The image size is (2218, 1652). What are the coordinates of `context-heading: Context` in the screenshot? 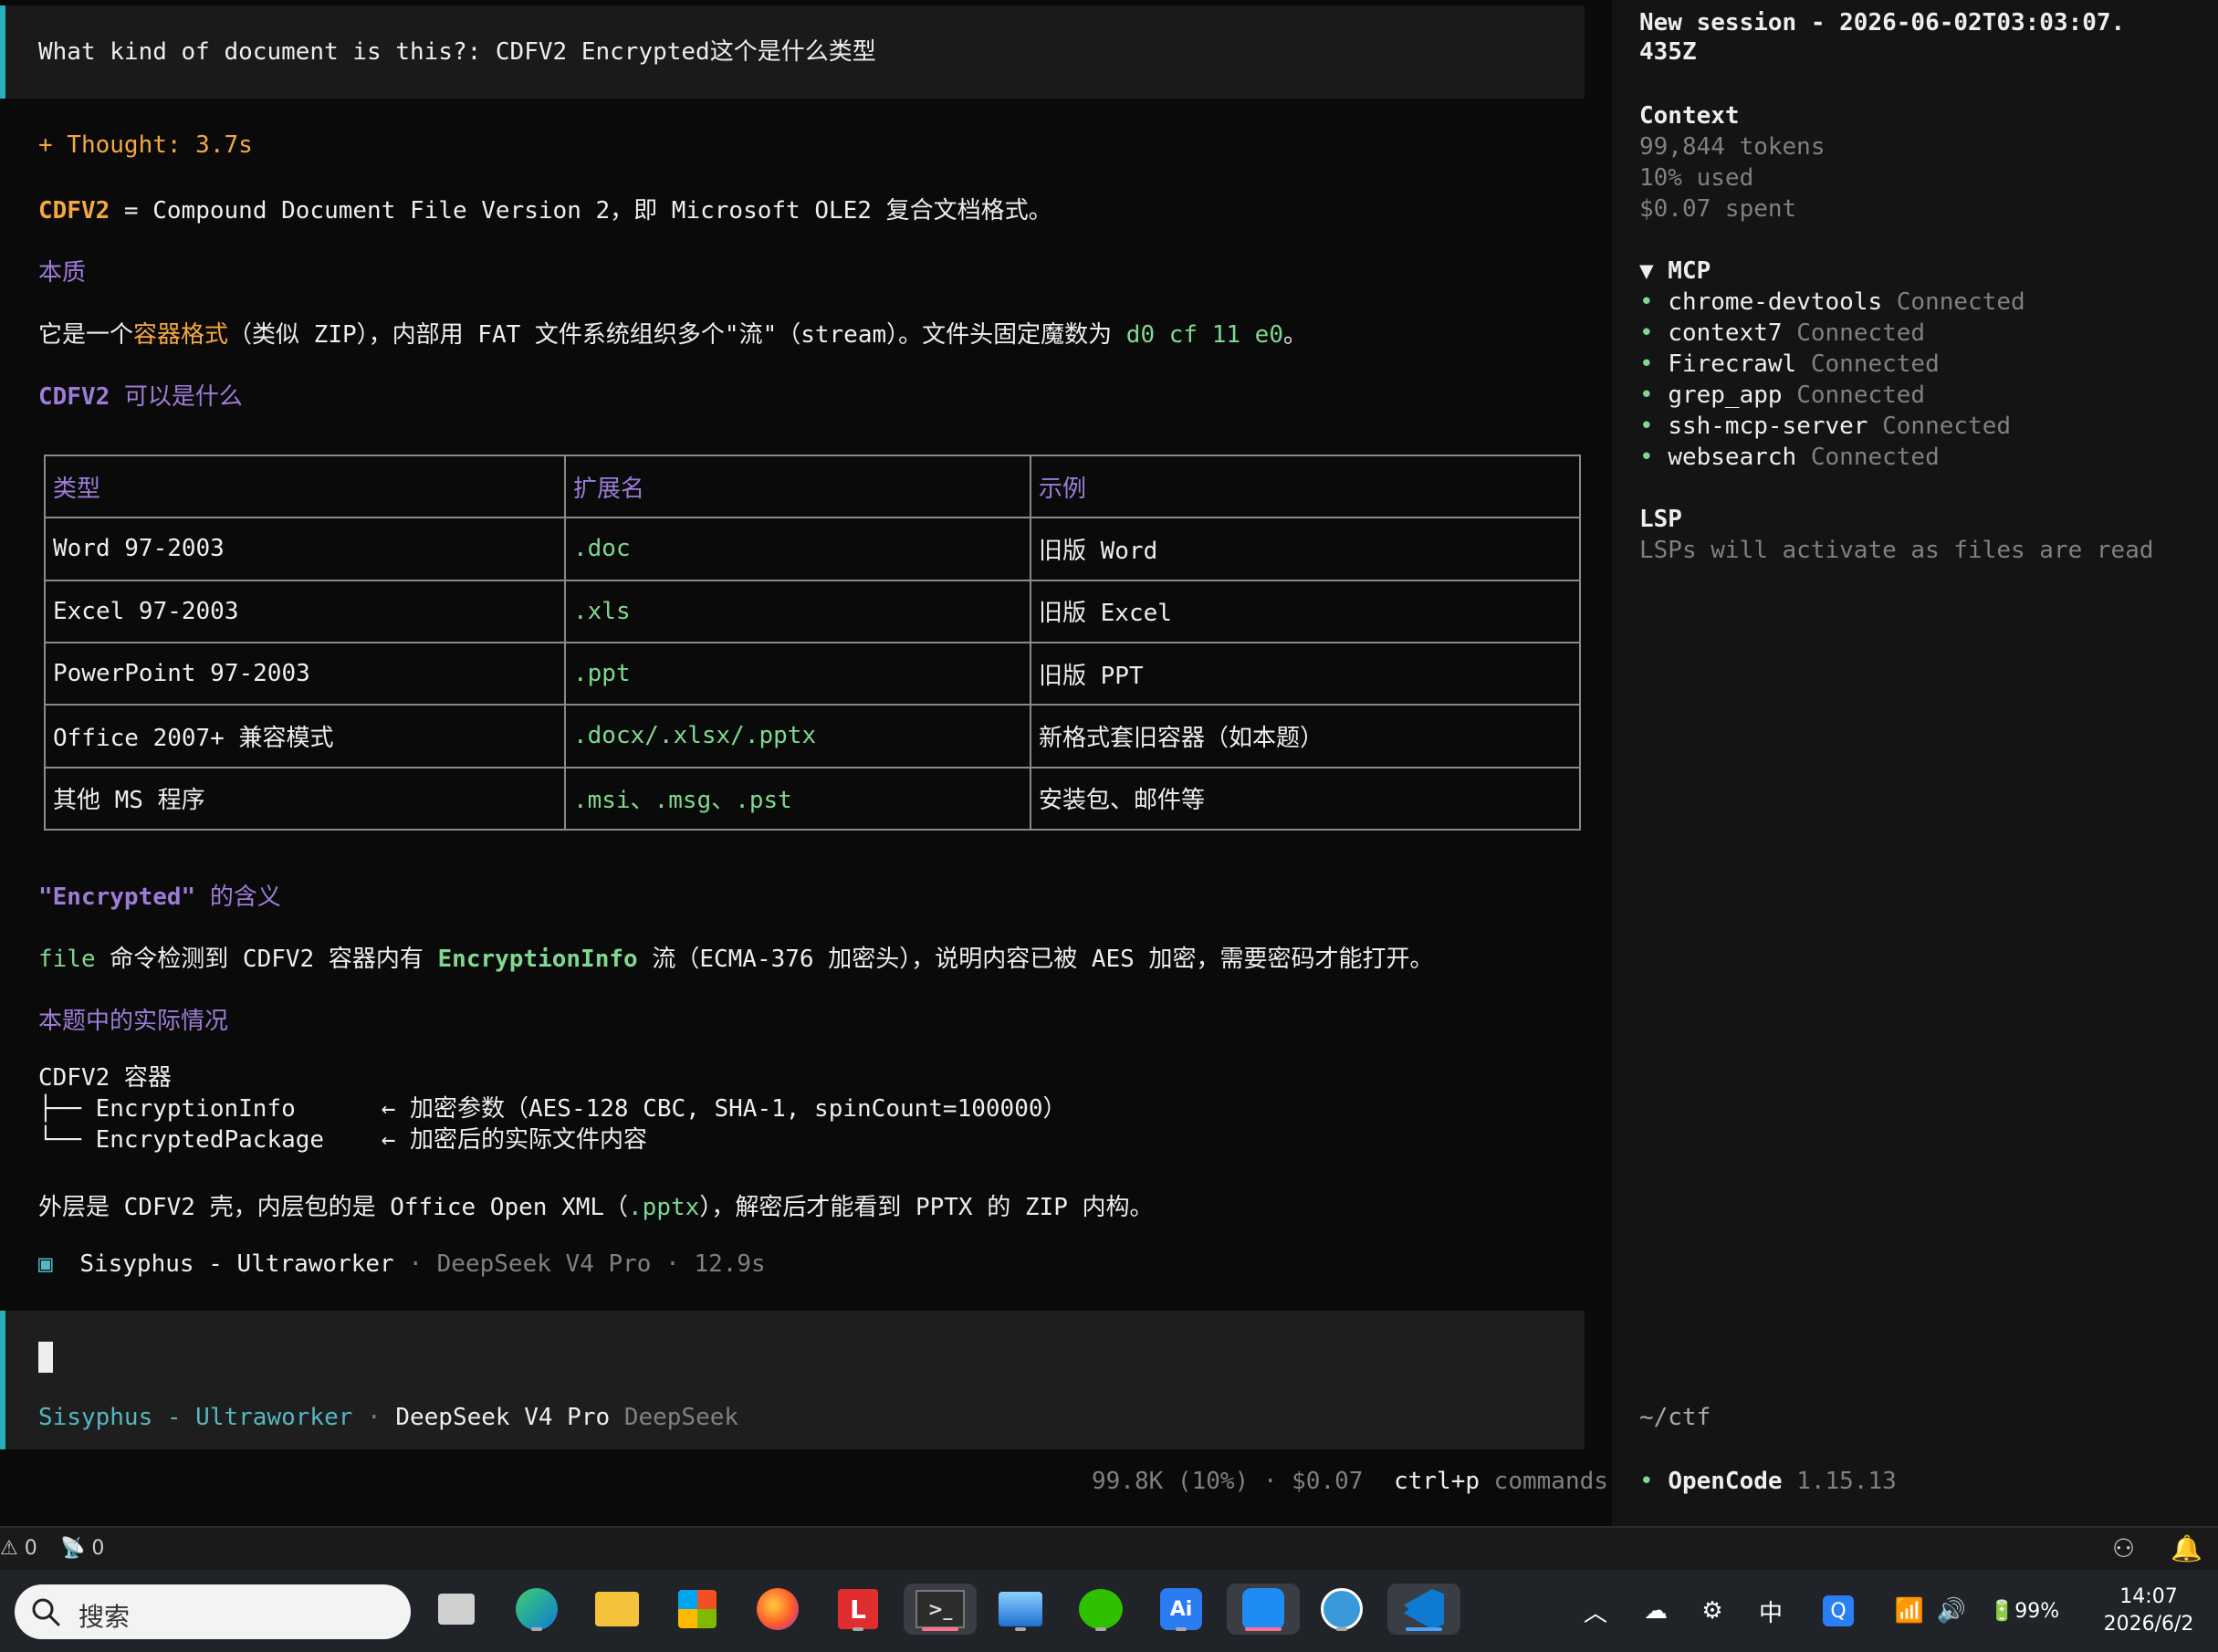 It's located at (1689, 116).